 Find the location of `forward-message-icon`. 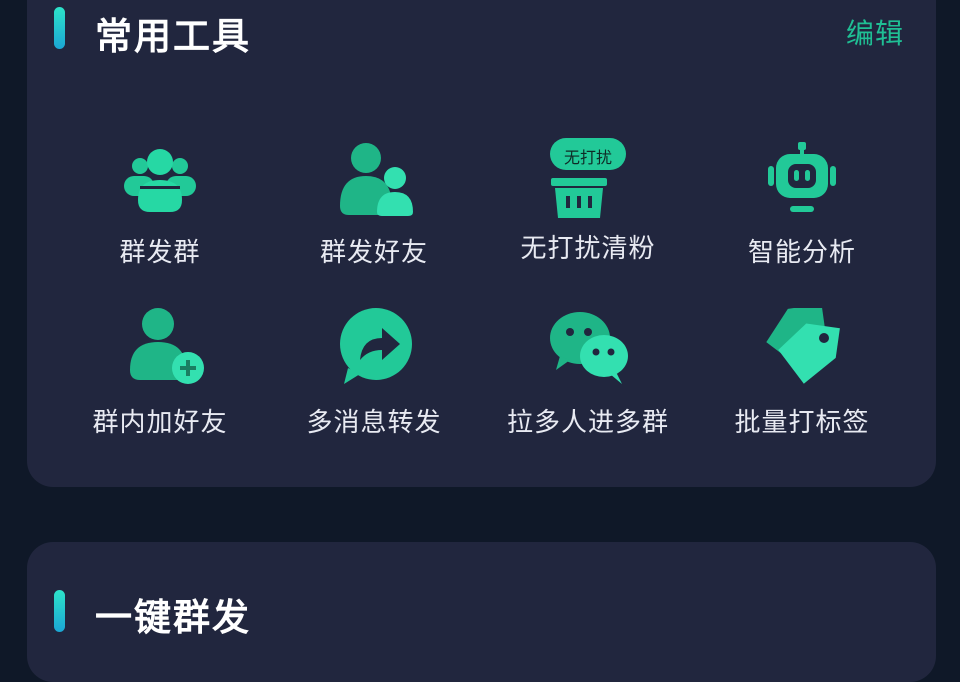

forward-message-icon is located at coordinates (376, 346).